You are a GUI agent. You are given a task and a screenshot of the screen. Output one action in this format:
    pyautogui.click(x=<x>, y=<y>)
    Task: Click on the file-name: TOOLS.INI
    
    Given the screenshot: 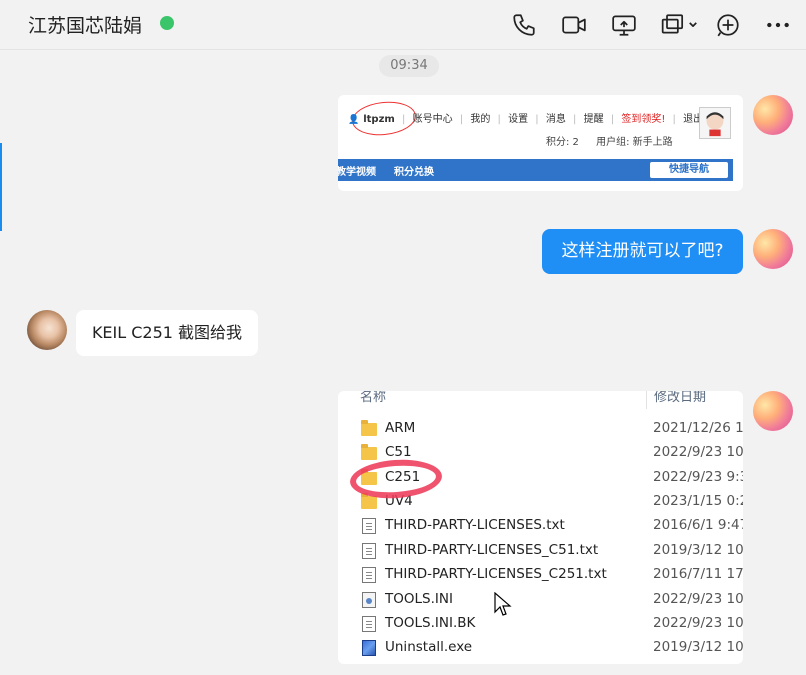 What is the action you would take?
    pyautogui.click(x=419, y=599)
    